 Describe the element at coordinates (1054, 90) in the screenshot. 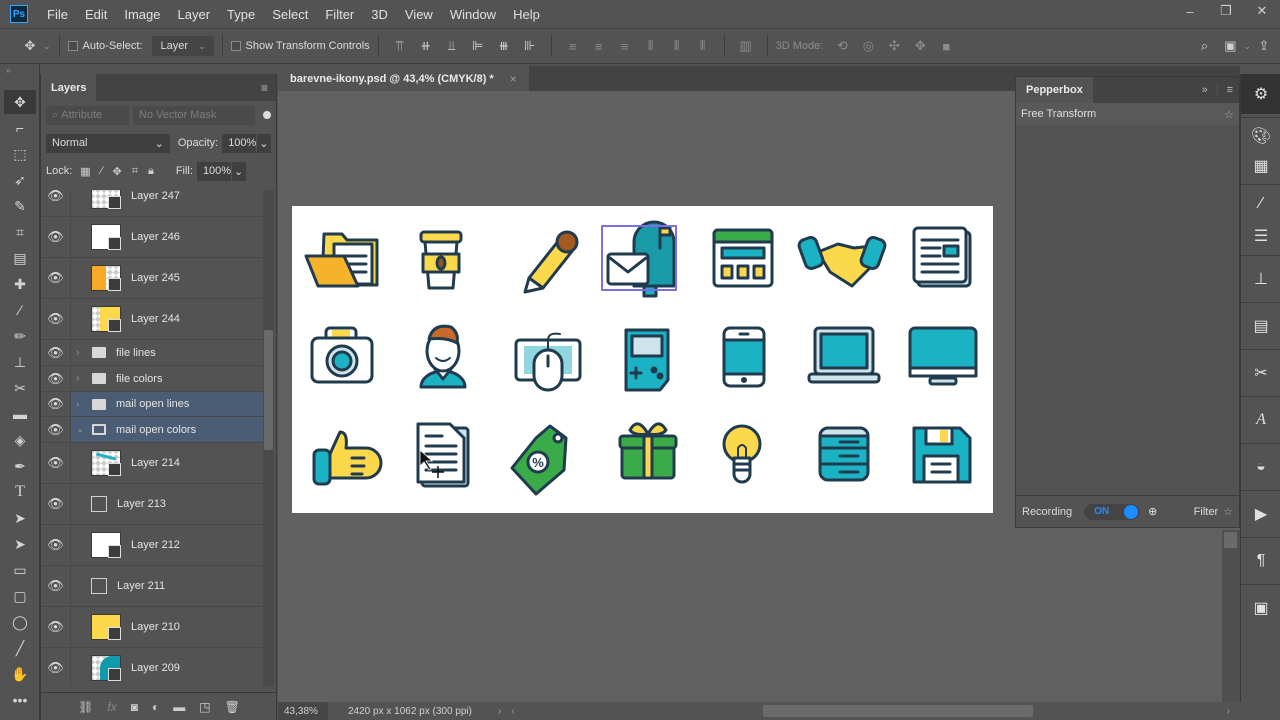

I see `tab-pepperbox: Pepperbox` at that location.